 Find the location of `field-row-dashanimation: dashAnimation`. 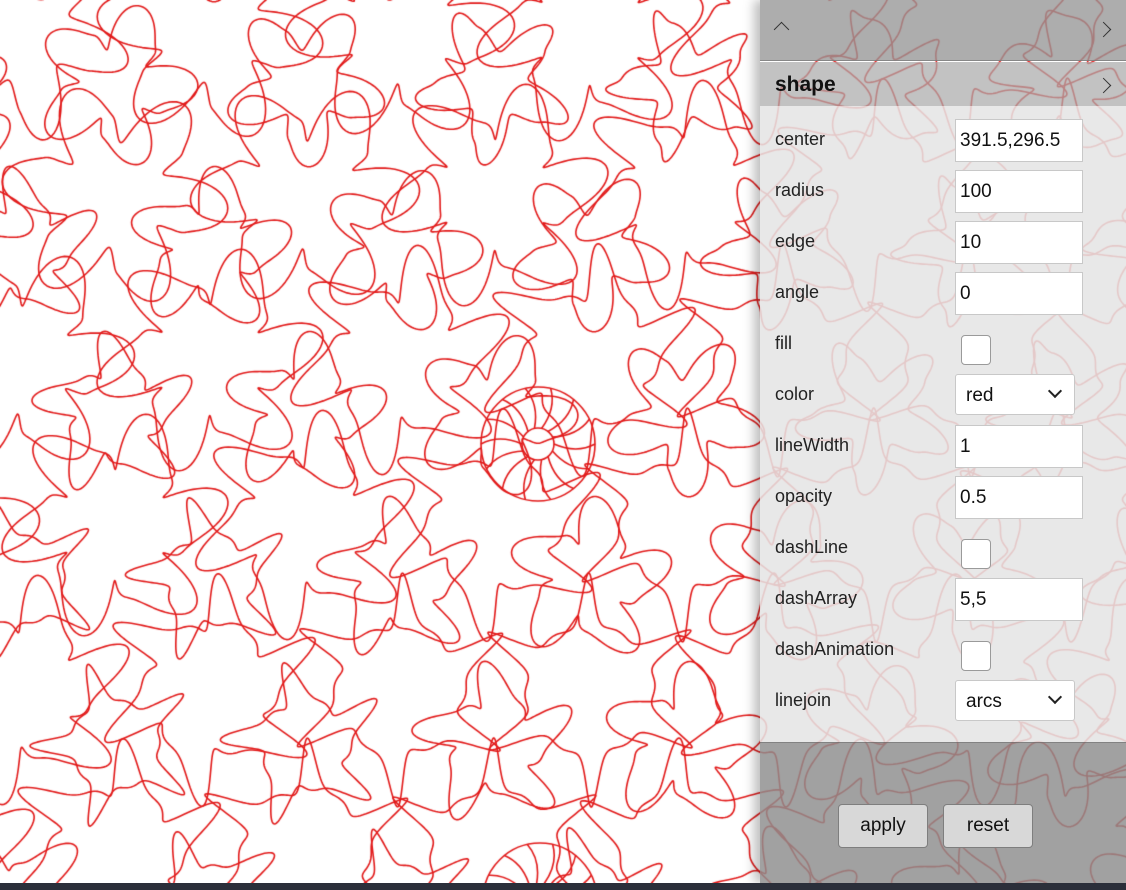

field-row-dashanimation: dashAnimation is located at coordinates (943, 646).